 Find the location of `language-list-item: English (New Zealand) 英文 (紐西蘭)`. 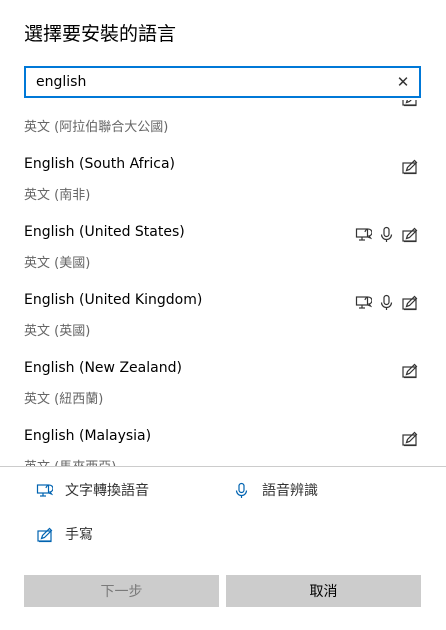

language-list-item: English (New Zealand) 英文 (紐西蘭) is located at coordinates (223, 376).